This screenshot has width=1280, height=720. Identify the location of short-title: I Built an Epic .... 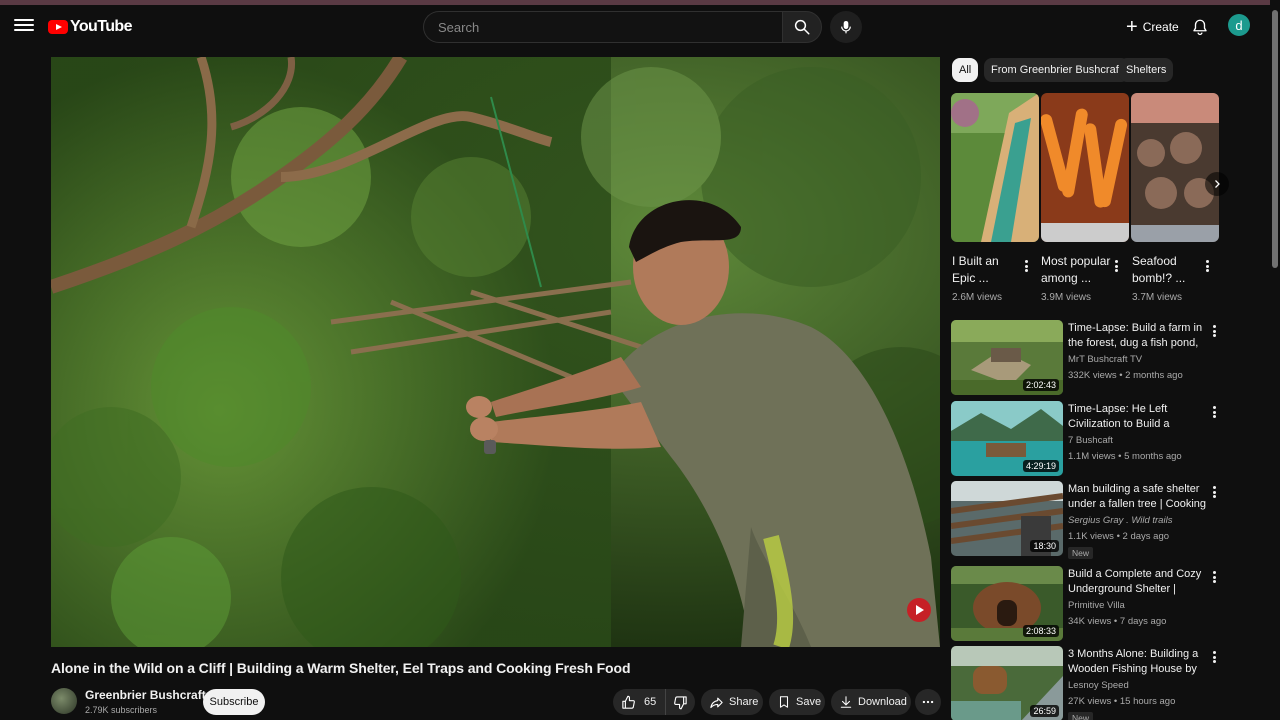
(987, 270).